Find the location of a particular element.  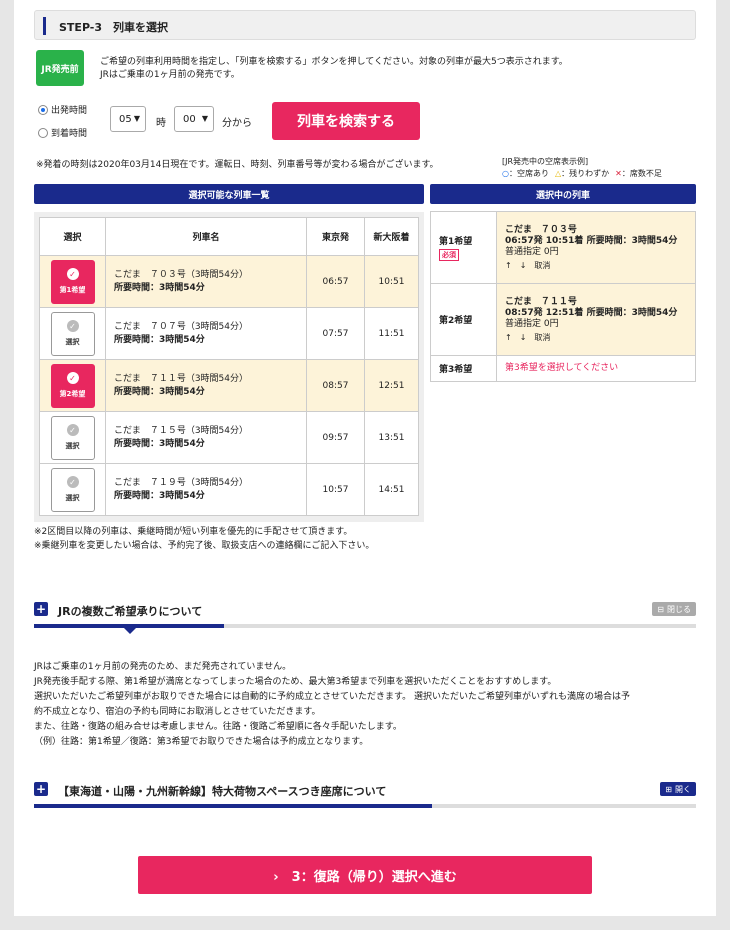

radio-arrival-label: 到着時間 is located at coordinates (69, 134).